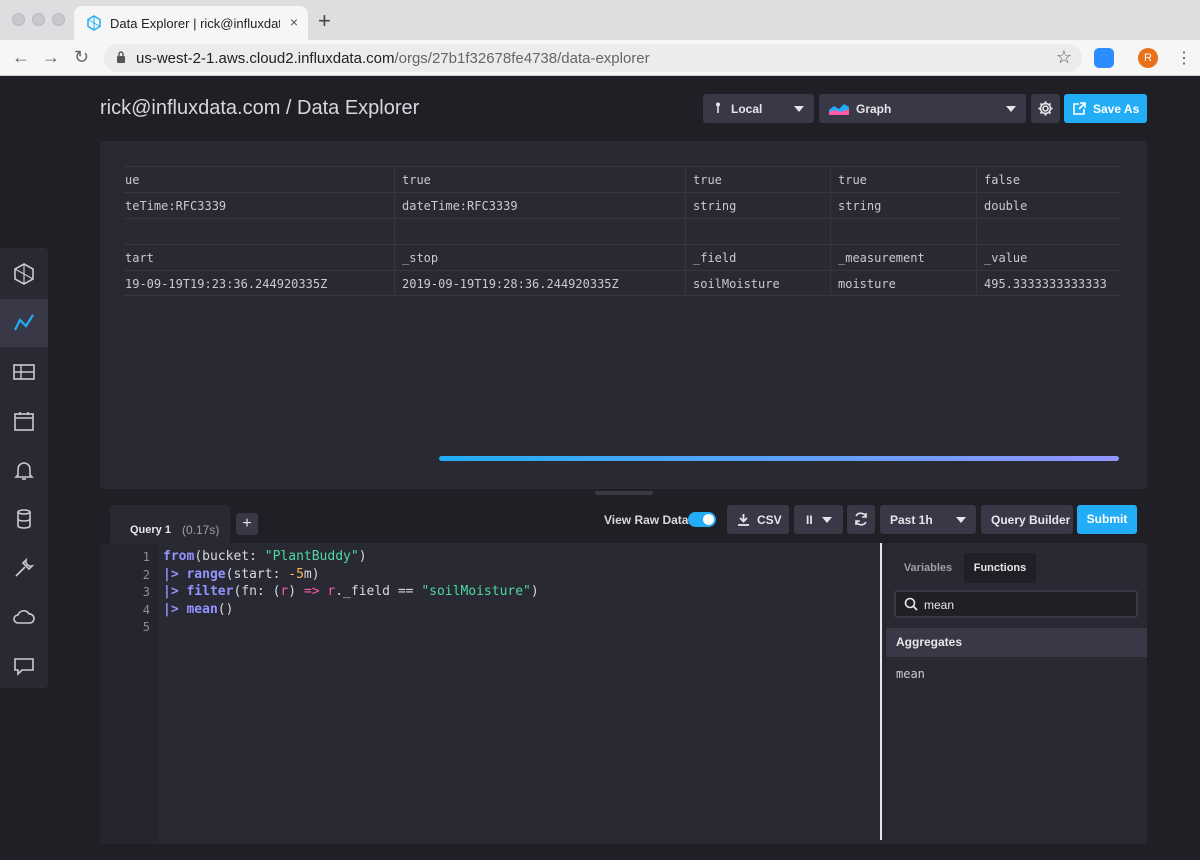  I want to click on code-token: =>, so click(311, 591).